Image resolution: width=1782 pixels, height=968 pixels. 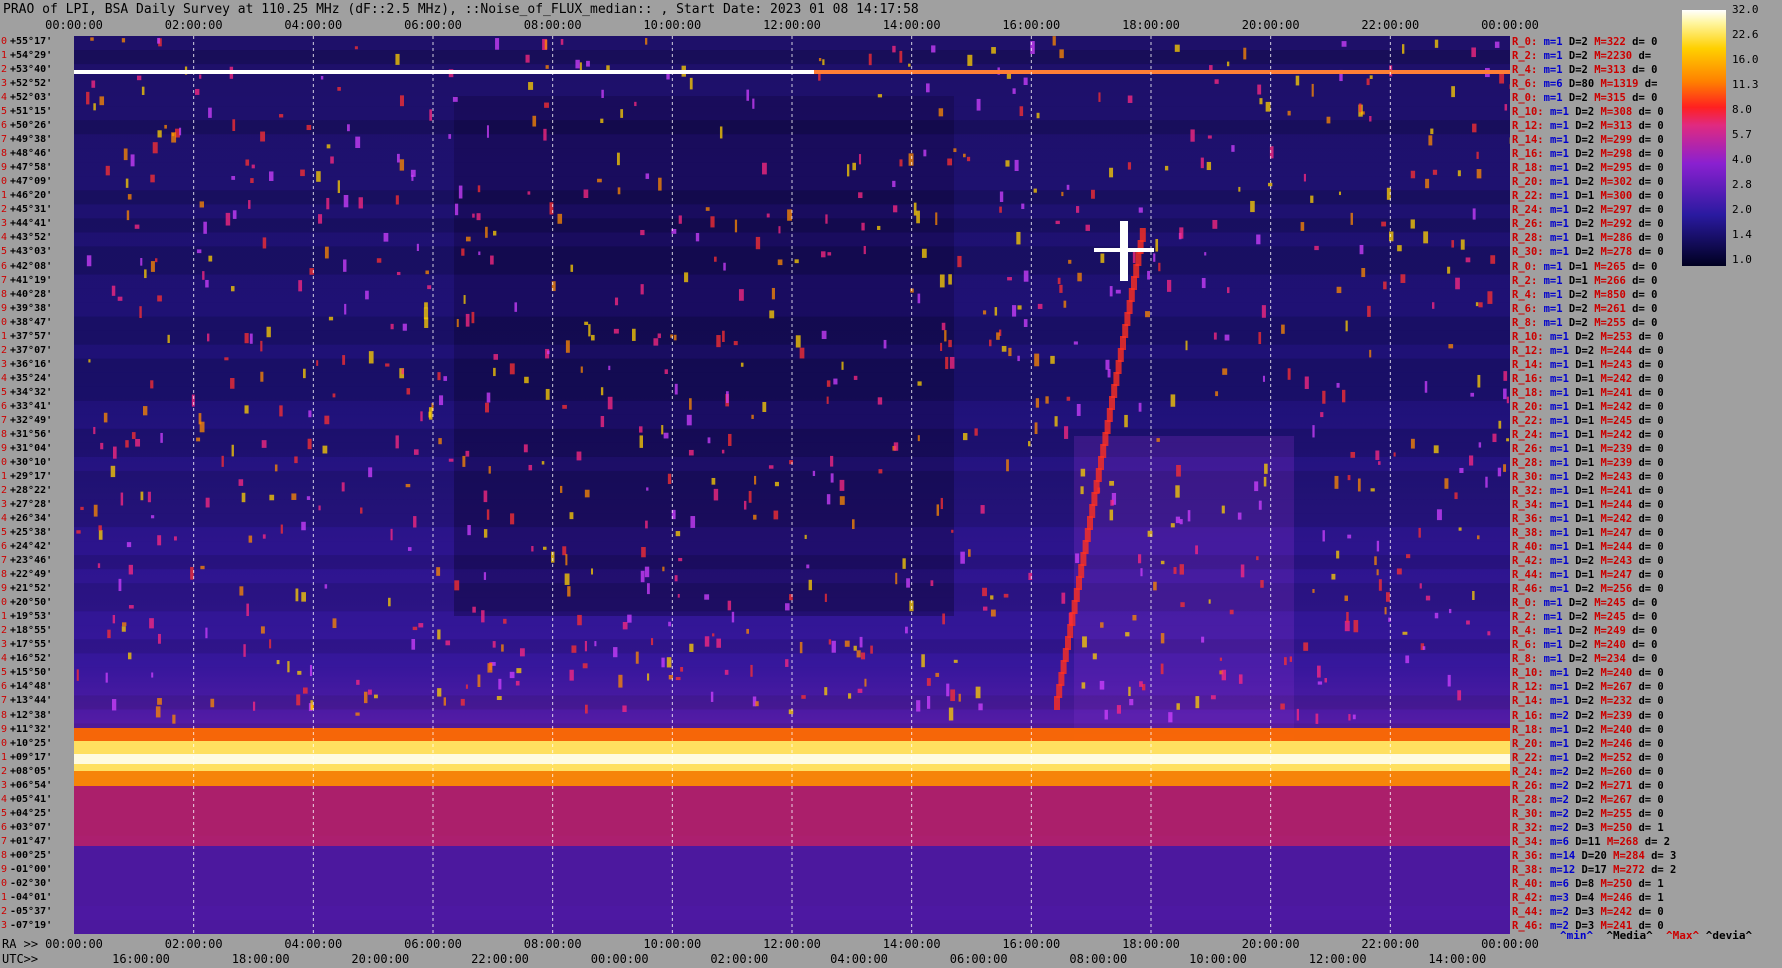 What do you see at coordinates (792, 688) in the screenshot?
I see `row-band` at bounding box center [792, 688].